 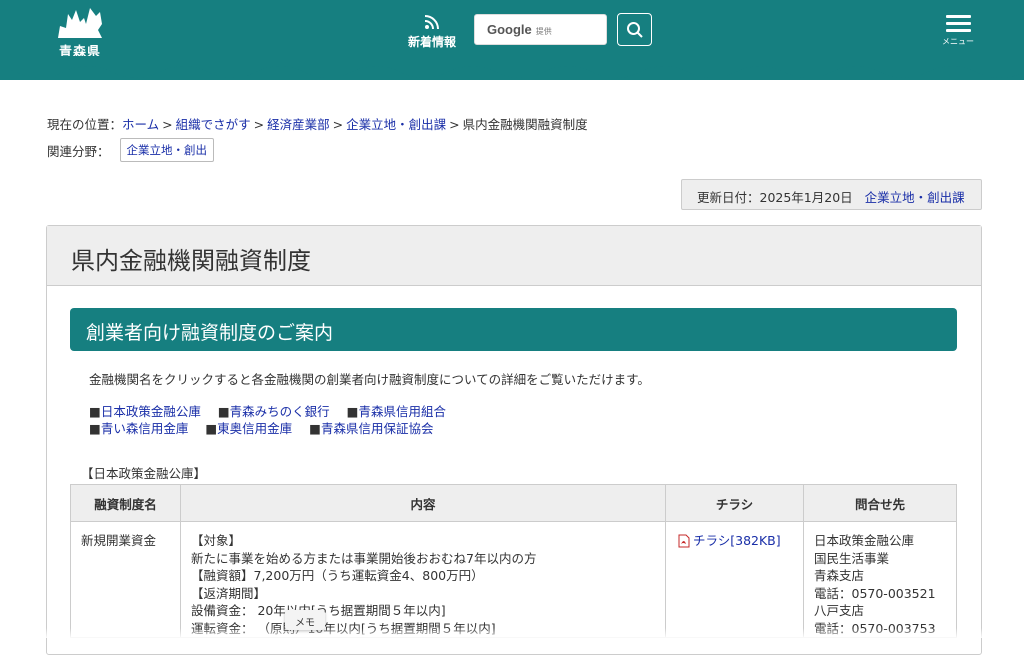 I want to click on site-logo: 青森県, so click(x=80, y=33).